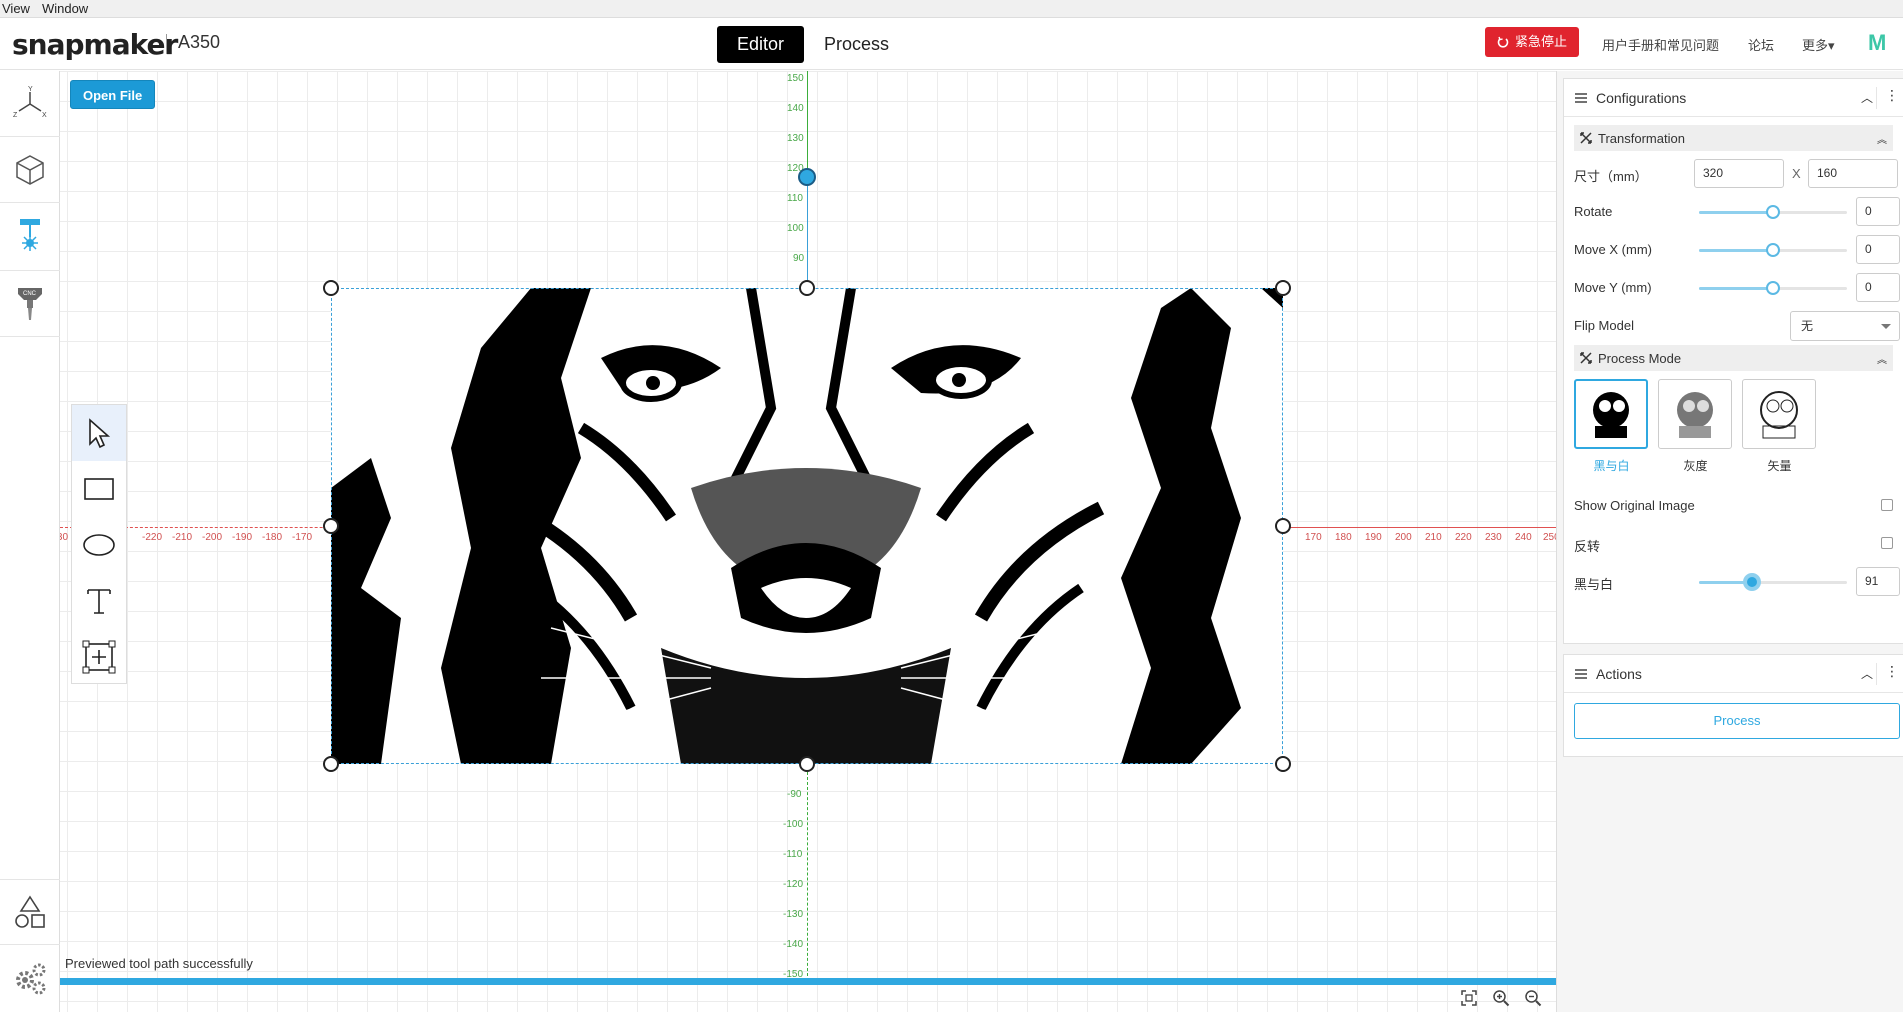 The image size is (1903, 1012). I want to click on zoom-controls, so click(1501, 998).